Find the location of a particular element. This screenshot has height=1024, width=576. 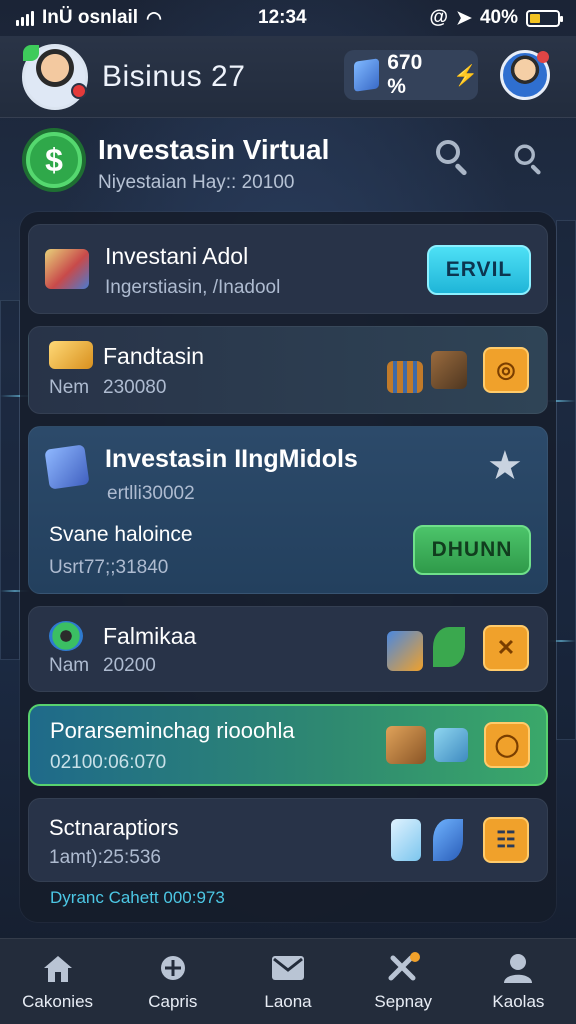

card-subtitle: Ingerstiasin, /Inadool is located at coordinates (193, 287).